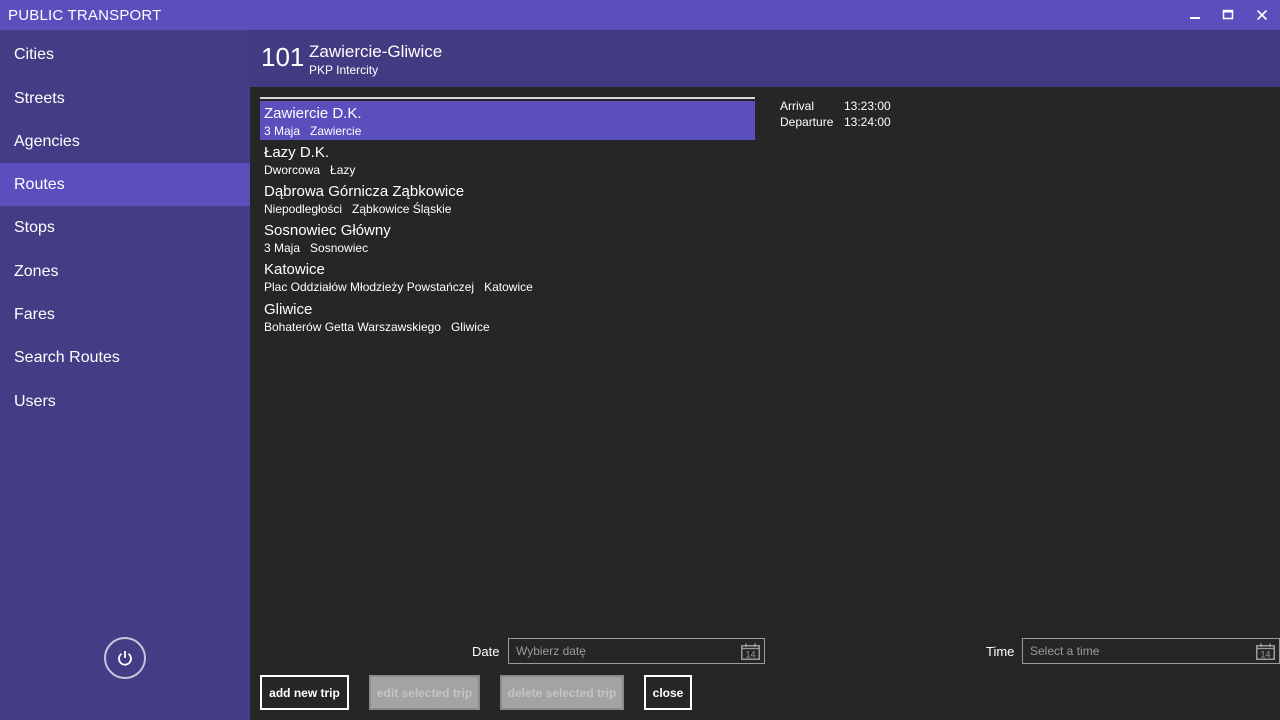  What do you see at coordinates (352, 327) in the screenshot?
I see `stop-street: Bohaterów Getta Warszawskiego` at bounding box center [352, 327].